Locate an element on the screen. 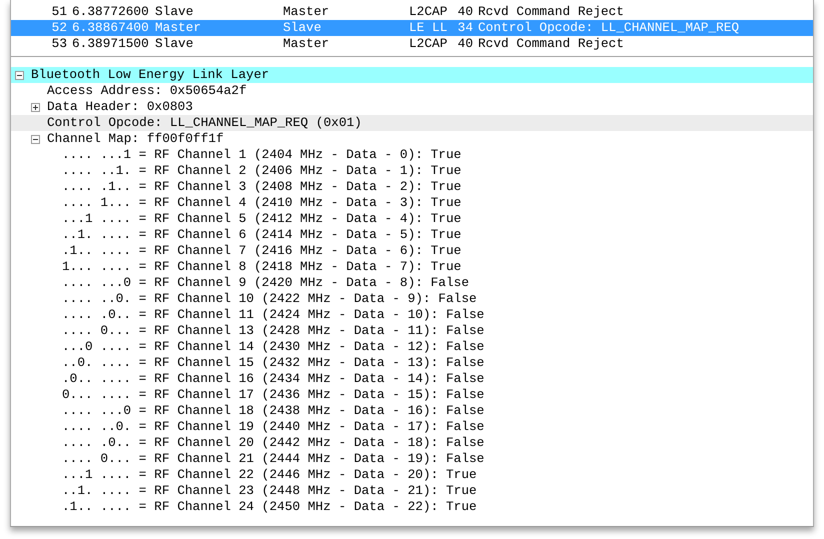 The image size is (824, 539). packet-row: 51 6.38772600 Slave Master L2CAP 40 Rcvd Command Reject is located at coordinates (412, 12).